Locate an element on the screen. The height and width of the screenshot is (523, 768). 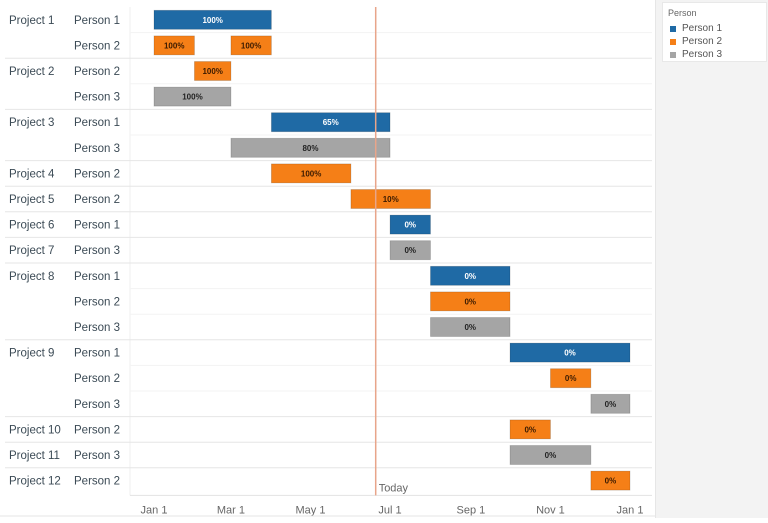
task-progress-label: 65% is located at coordinates (331, 122).